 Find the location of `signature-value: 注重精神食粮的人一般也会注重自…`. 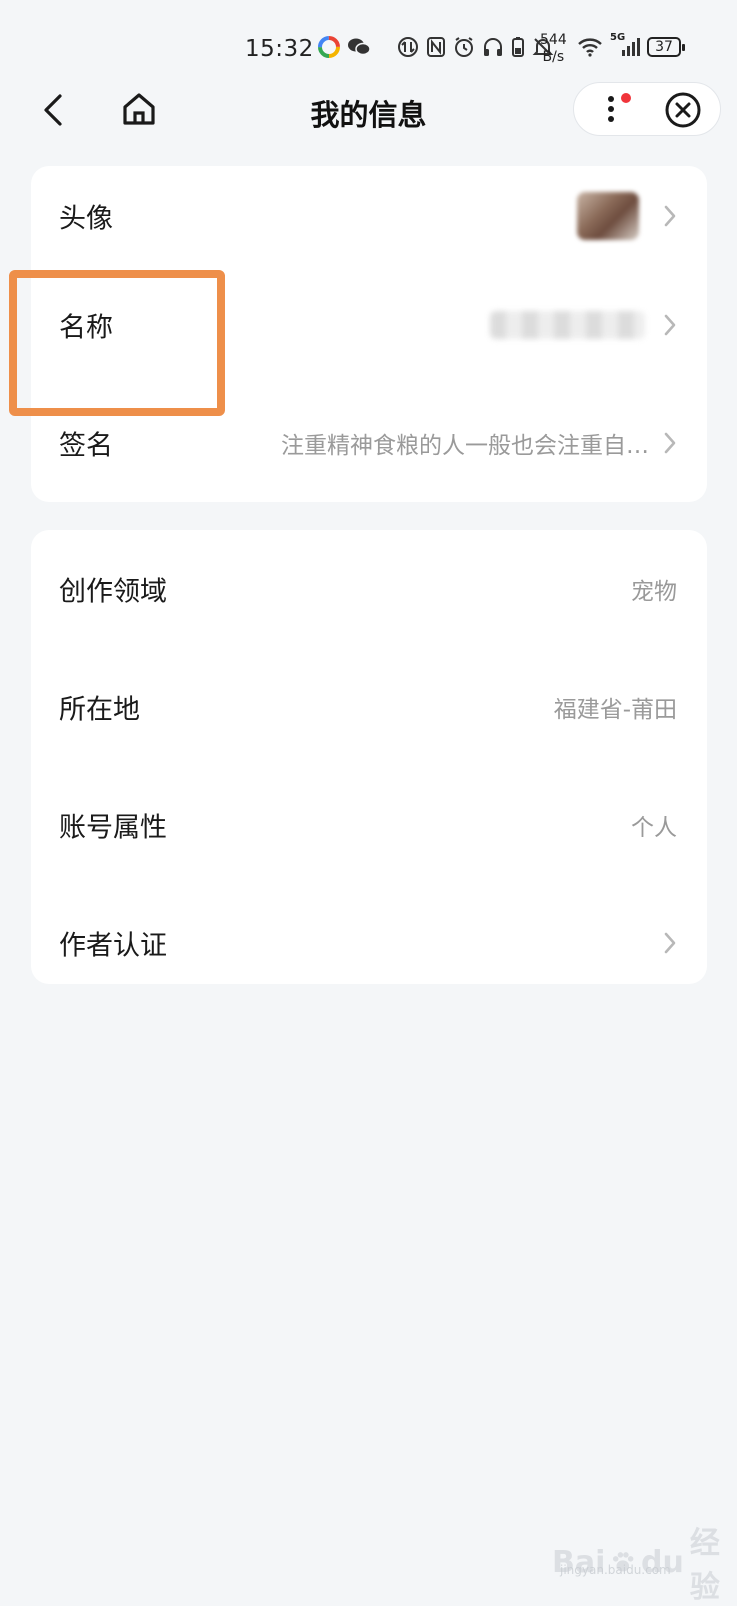

signature-value: 注重精神食粮的人一般也会注重自… is located at coordinates (465, 446).